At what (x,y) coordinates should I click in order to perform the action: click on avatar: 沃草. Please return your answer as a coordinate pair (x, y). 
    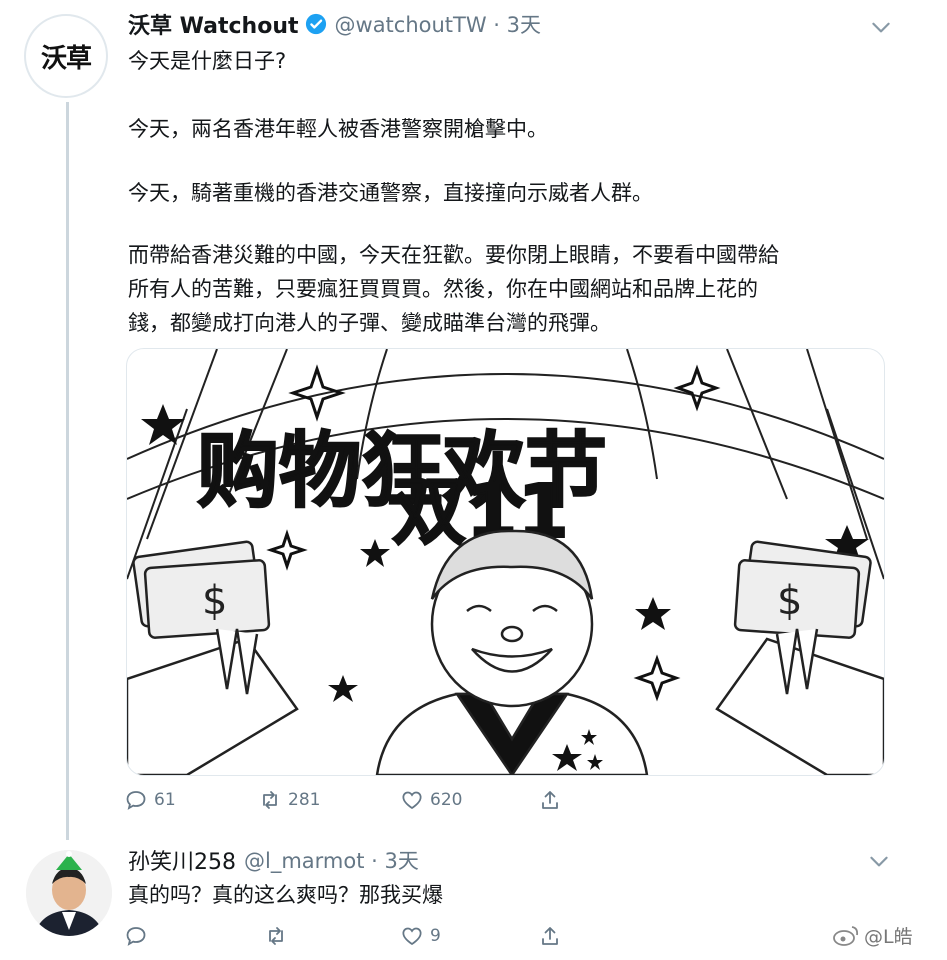
    Looking at the image, I should click on (66, 56).